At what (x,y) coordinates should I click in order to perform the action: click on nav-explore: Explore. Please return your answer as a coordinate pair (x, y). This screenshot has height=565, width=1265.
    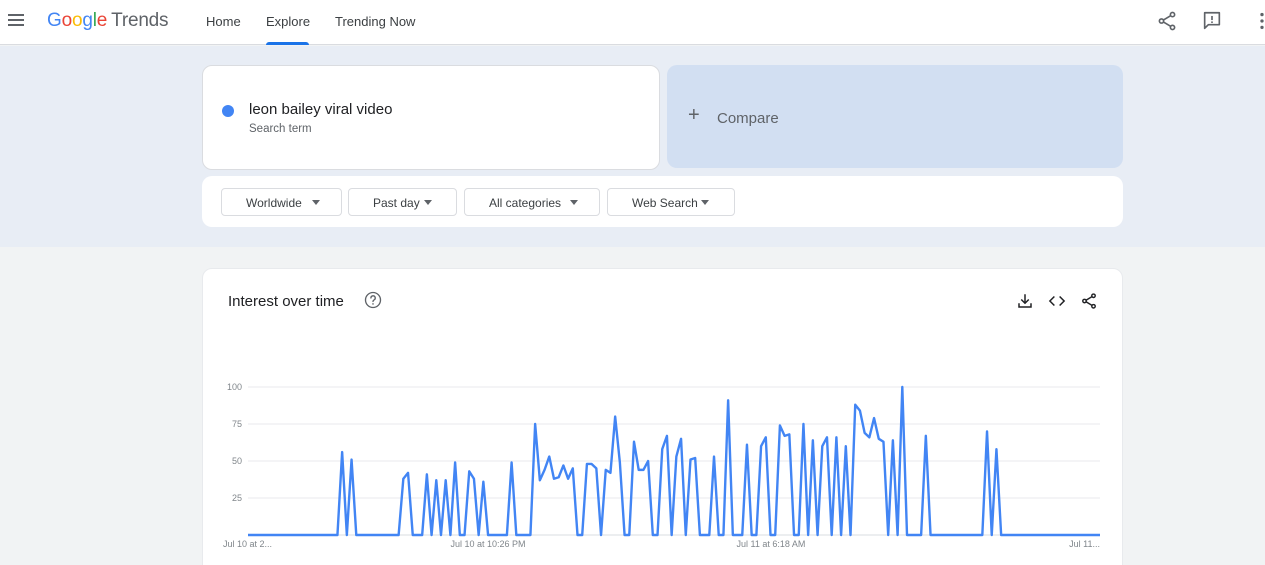
    Looking at the image, I should click on (288, 21).